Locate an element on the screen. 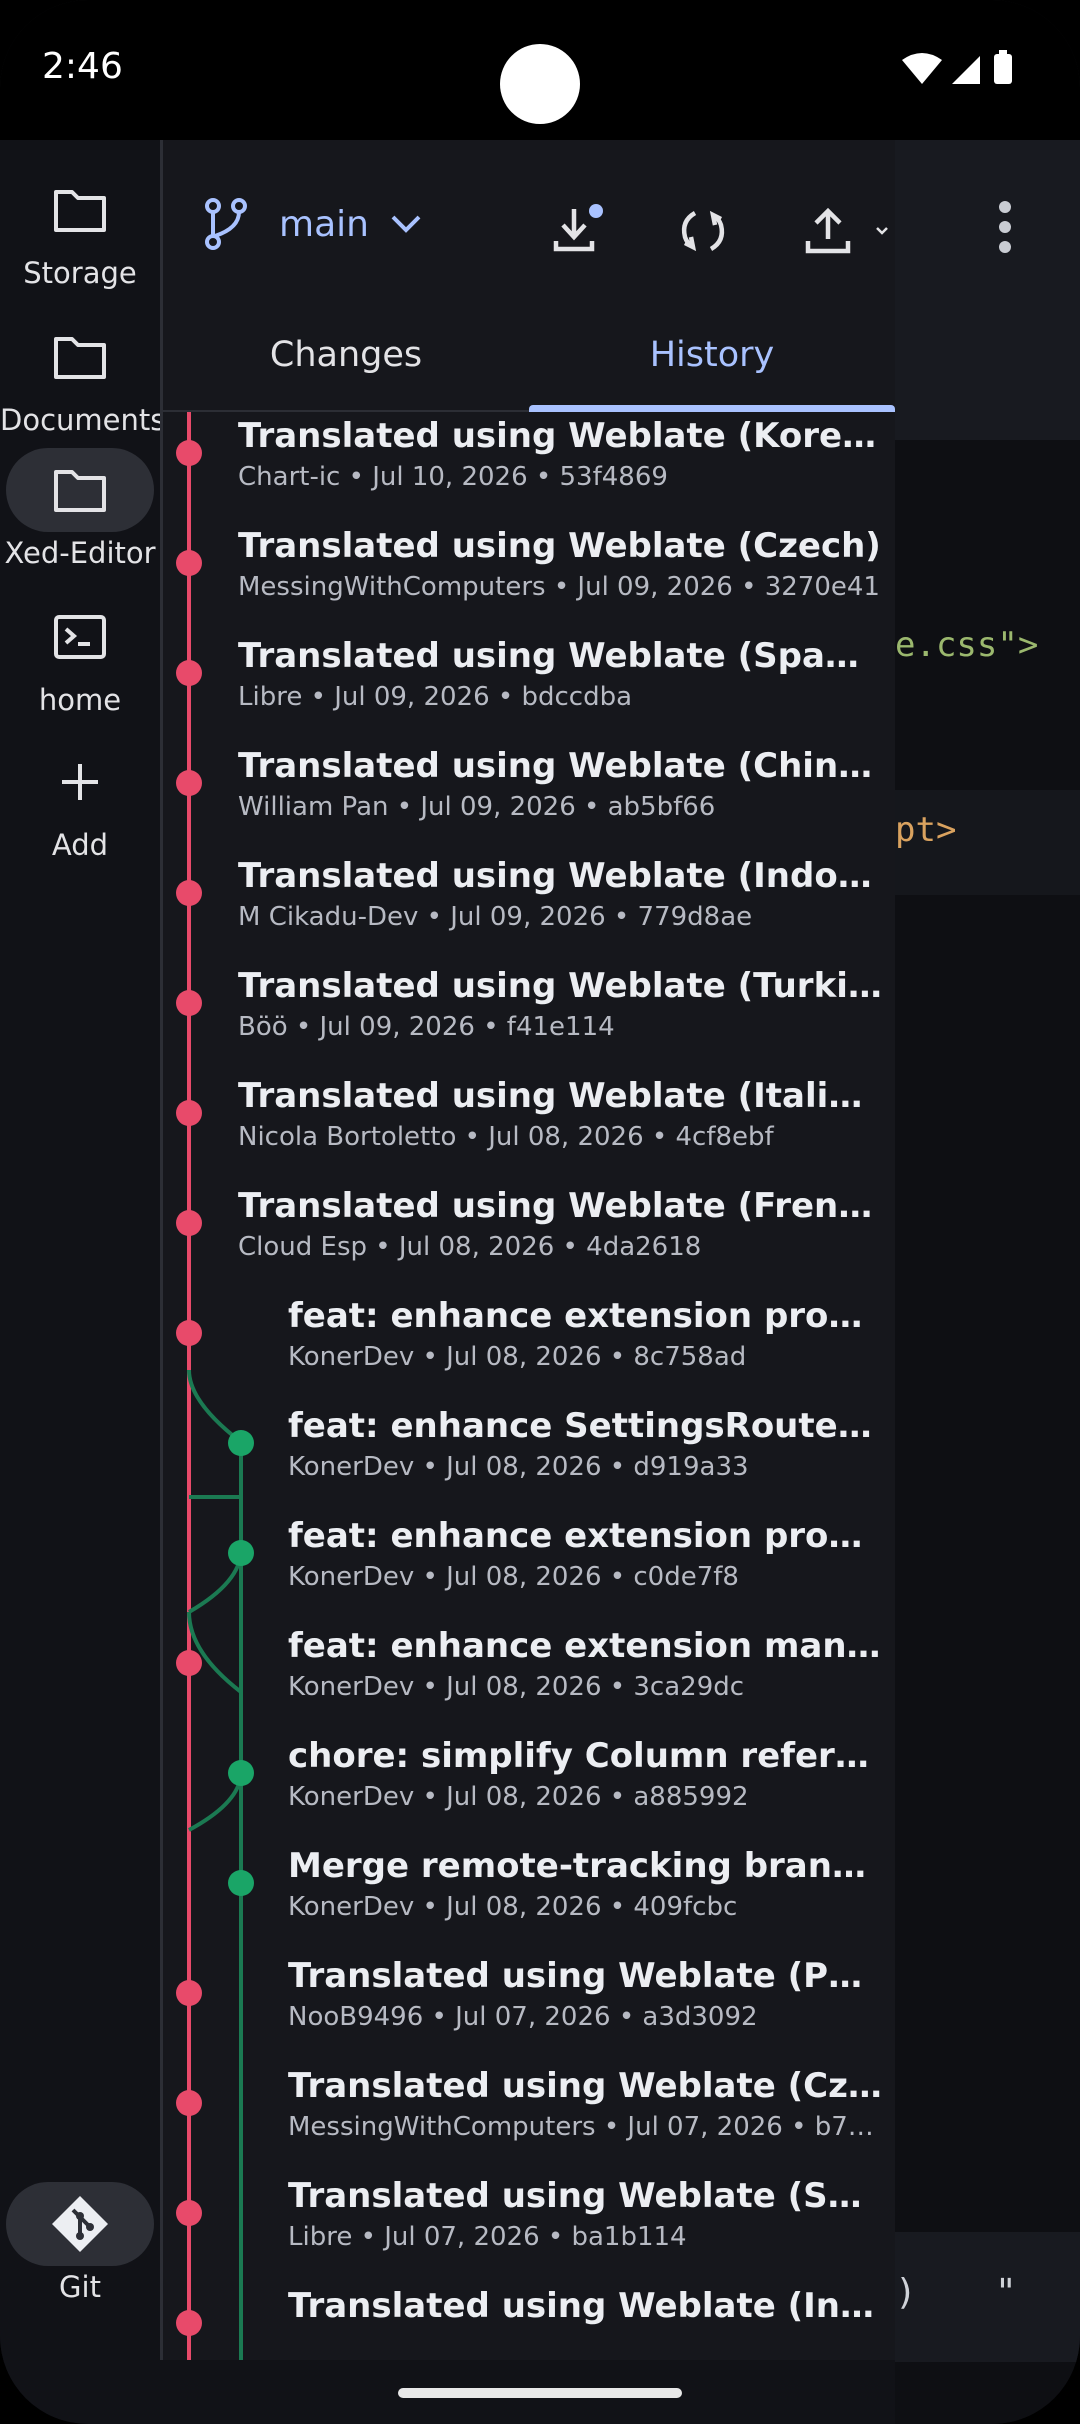 Image resolution: width=1080 pixels, height=2424 pixels. branch-selector: main is located at coordinates (313, 224).